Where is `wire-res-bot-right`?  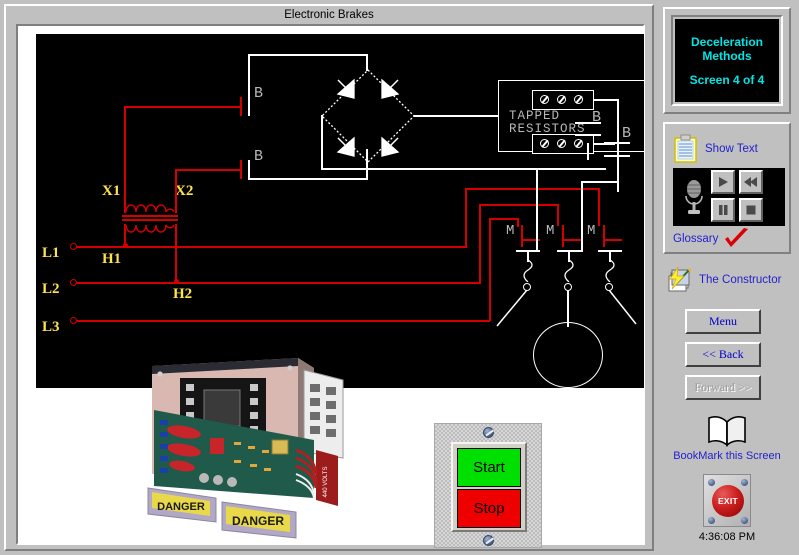 wire-res-bot-right is located at coordinates (604, 144).